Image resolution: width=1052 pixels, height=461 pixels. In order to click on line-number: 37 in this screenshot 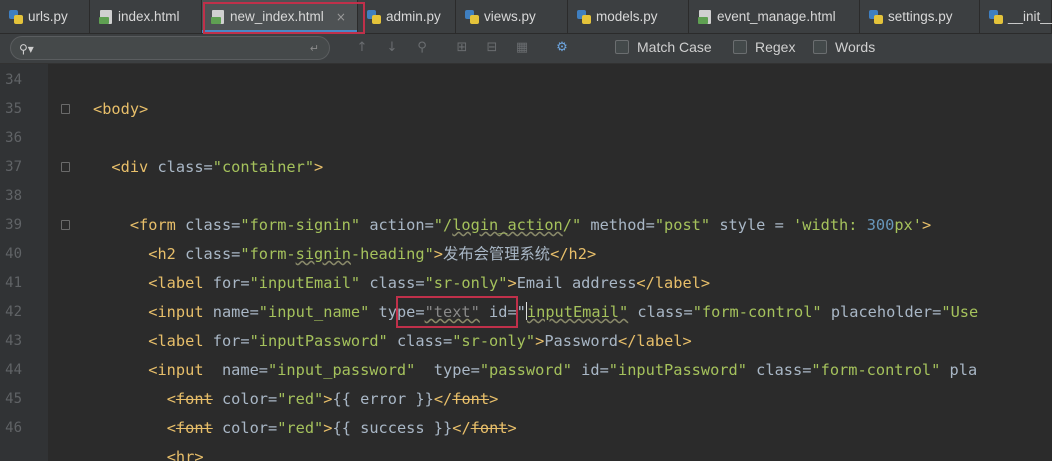, I will do `click(13, 167)`.